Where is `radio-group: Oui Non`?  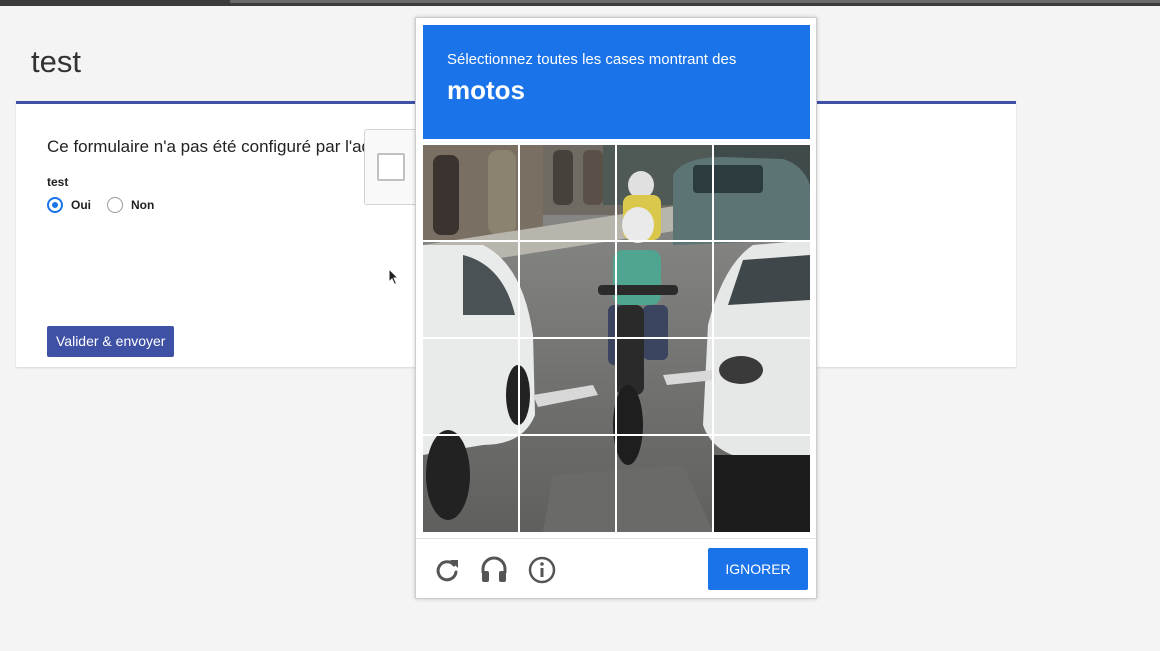 radio-group: Oui Non is located at coordinates (108, 205).